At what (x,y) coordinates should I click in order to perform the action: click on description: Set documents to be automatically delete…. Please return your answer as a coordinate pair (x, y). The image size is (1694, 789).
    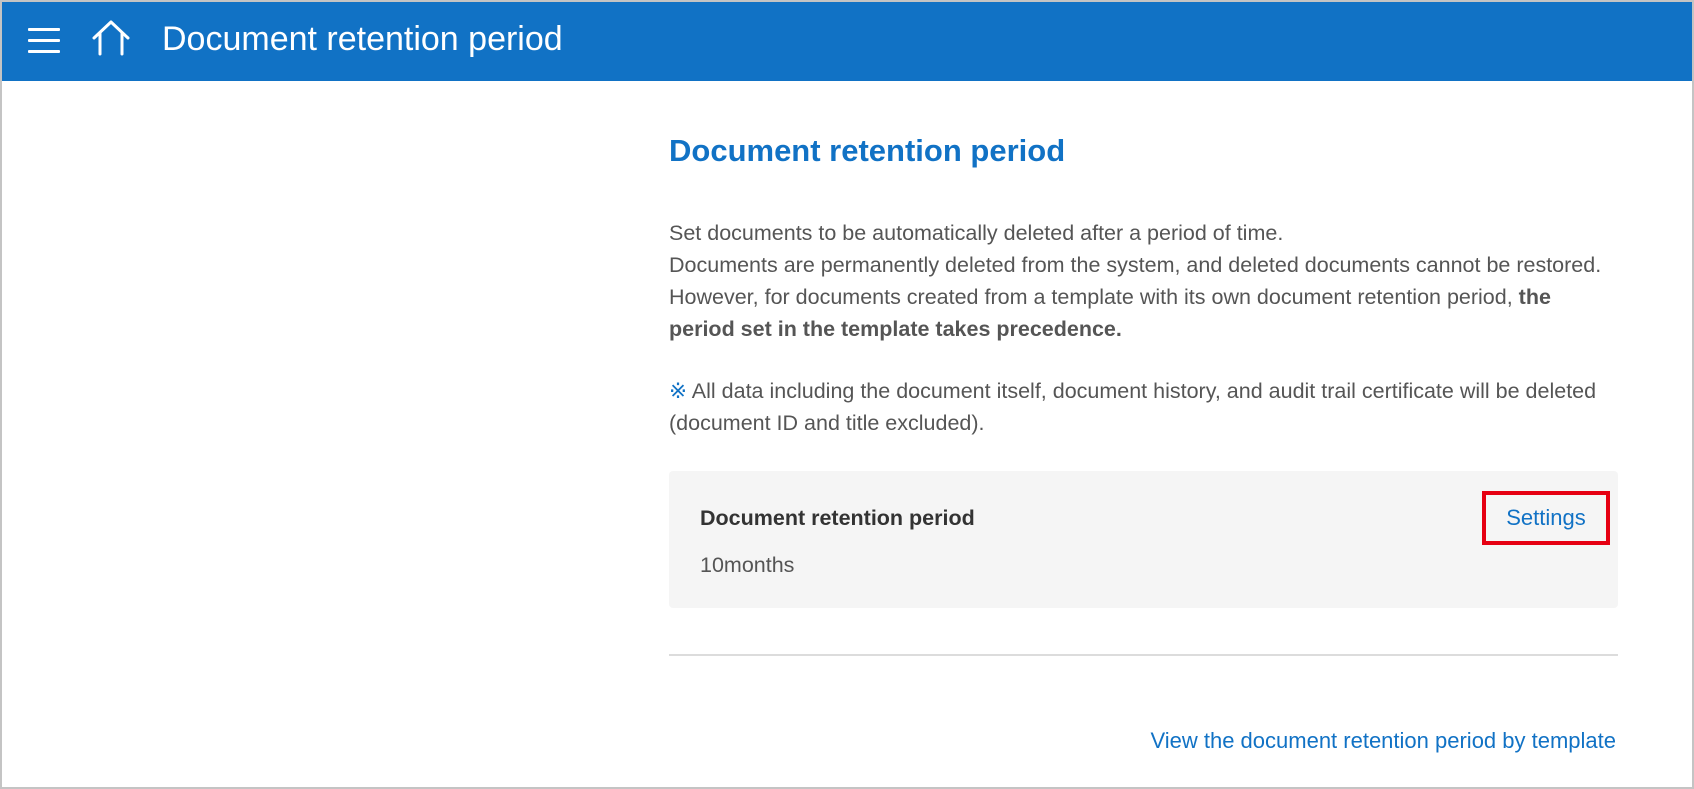
    Looking at the image, I should click on (1144, 281).